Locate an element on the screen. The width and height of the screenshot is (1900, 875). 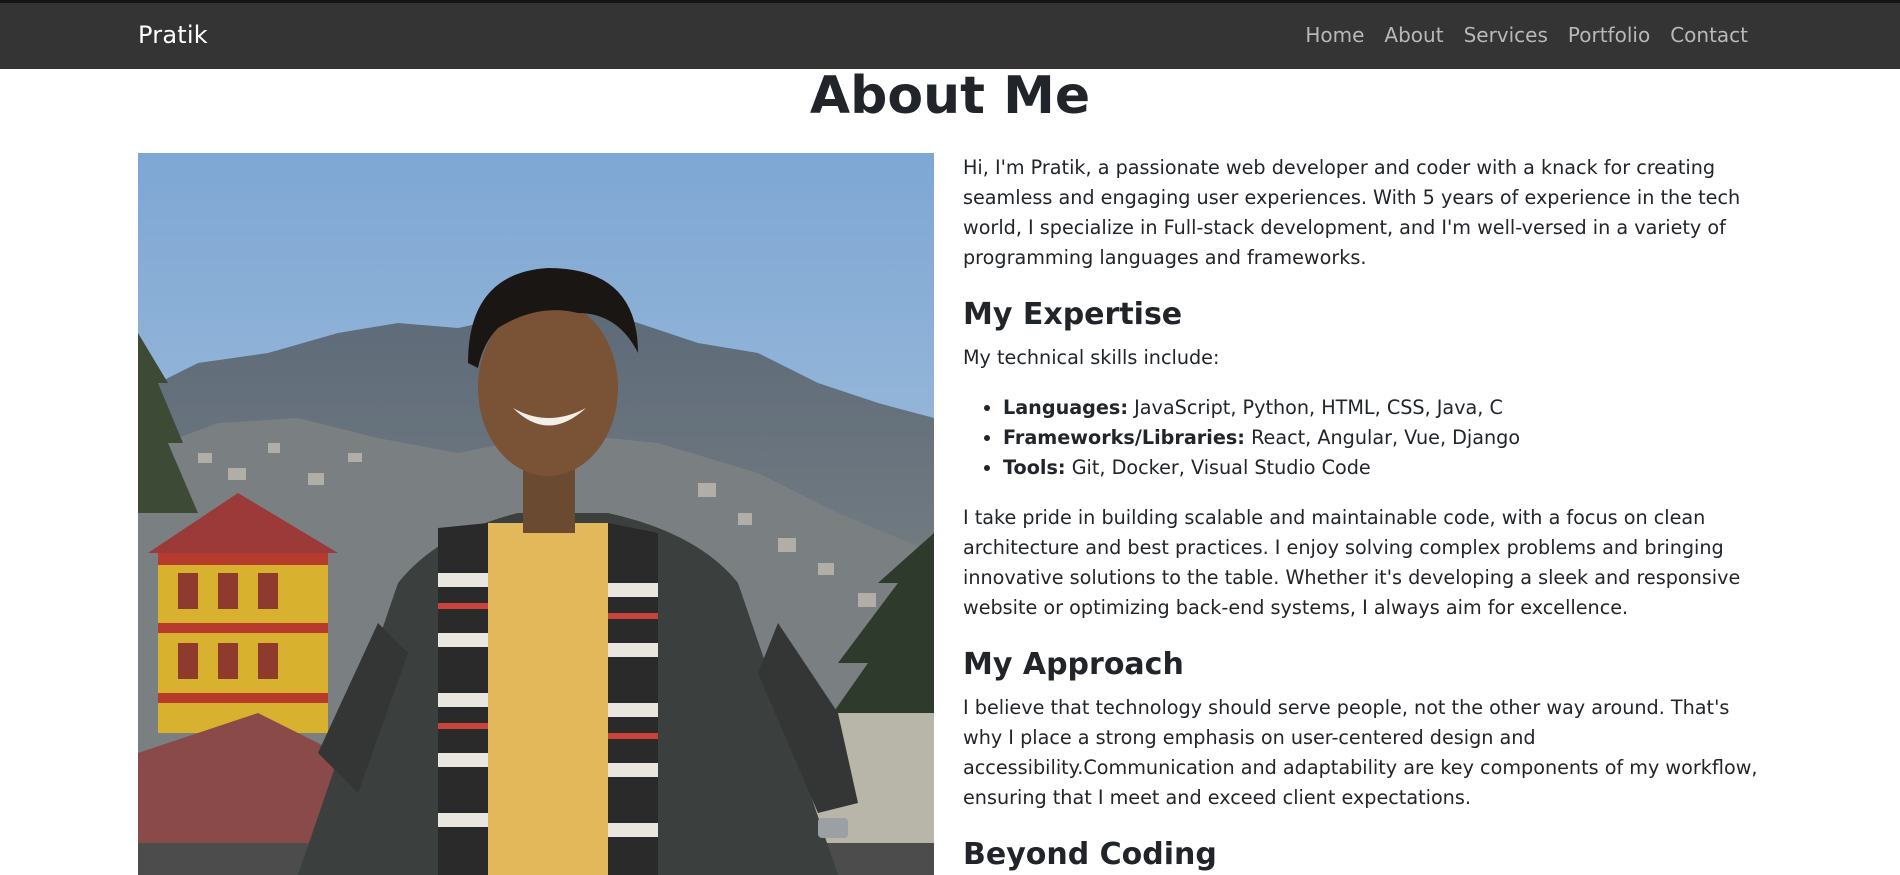
nav-link-contact: Contact is located at coordinates (1709, 35).